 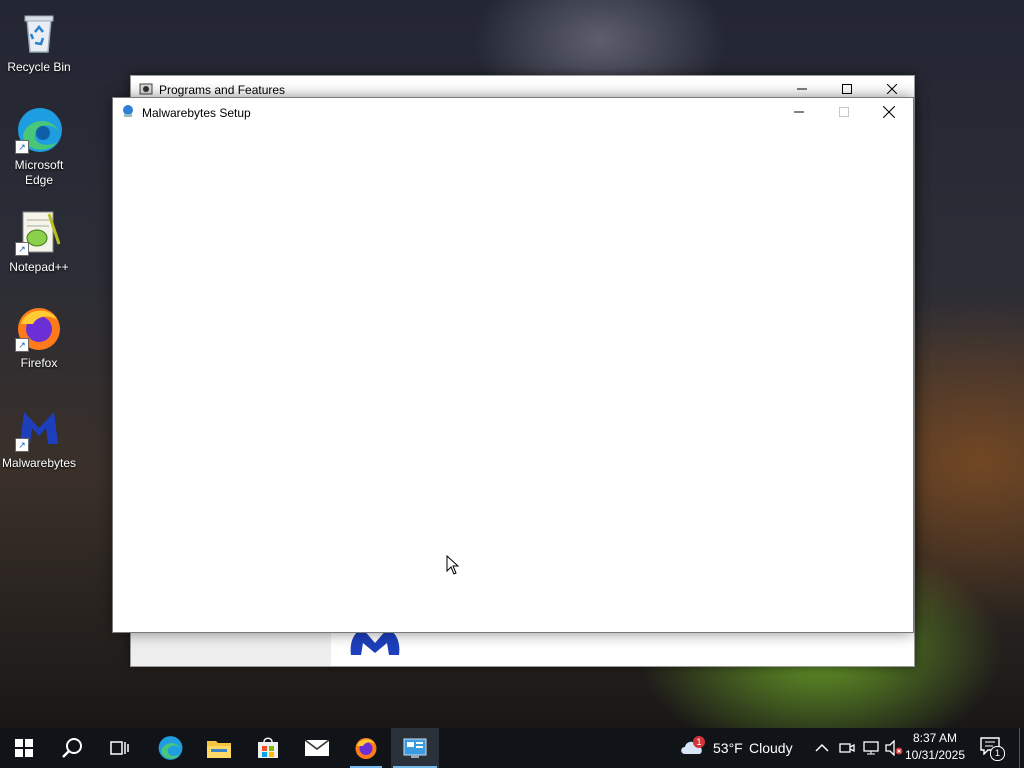 I want to click on desktop-icon-label: Malwarebytes, so click(x=39, y=463).